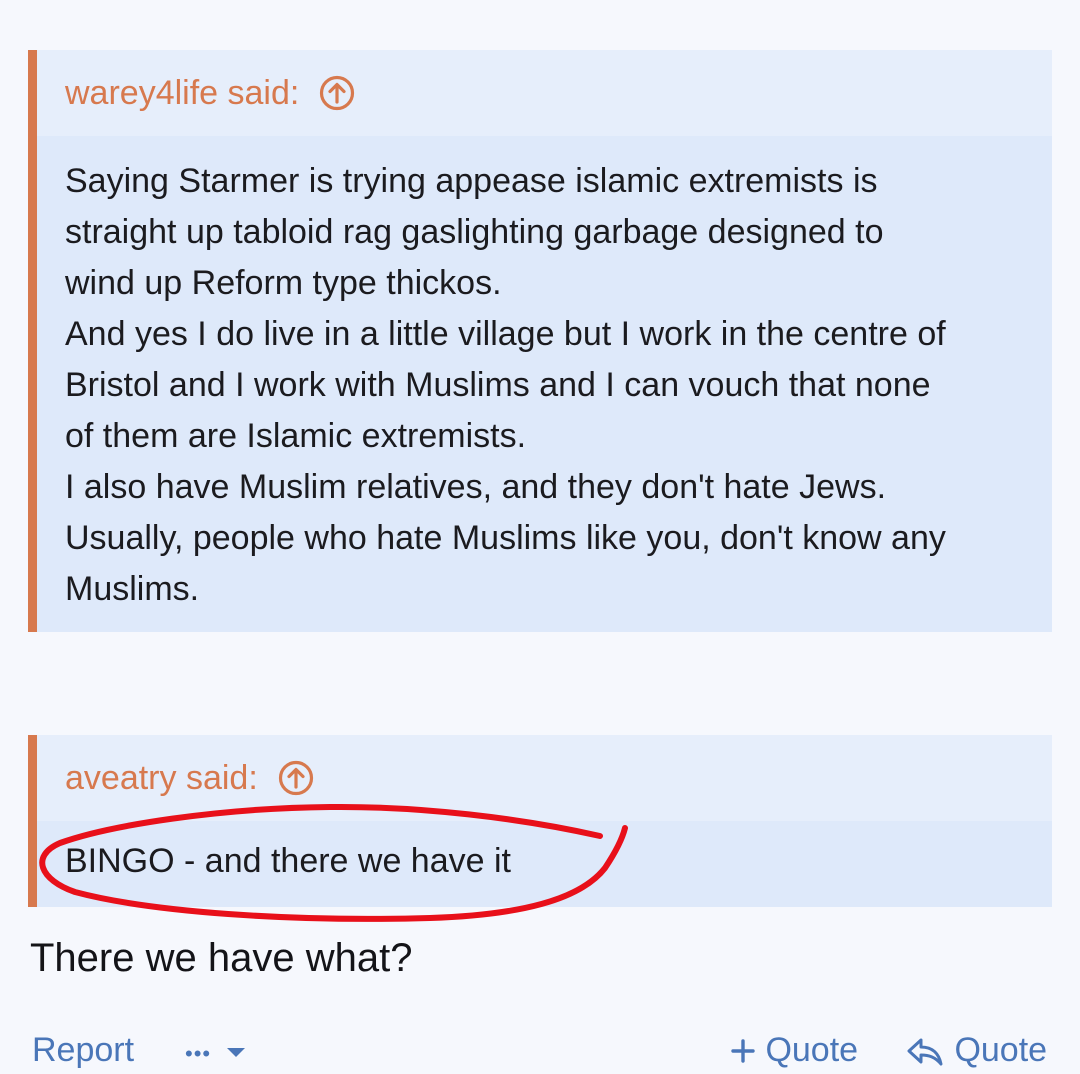 This screenshot has height=1074, width=1080. Describe the element at coordinates (83, 1050) in the screenshot. I see `report-link: Report` at that location.